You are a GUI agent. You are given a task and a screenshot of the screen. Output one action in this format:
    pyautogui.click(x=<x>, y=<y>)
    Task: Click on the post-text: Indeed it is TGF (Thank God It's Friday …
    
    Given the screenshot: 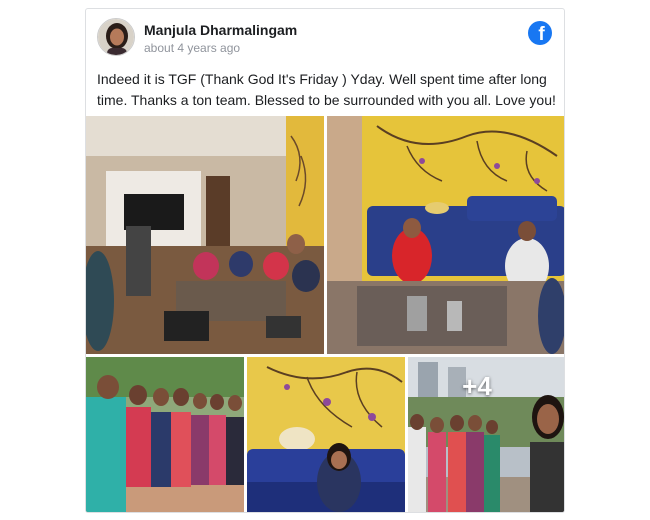 What is the action you would take?
    pyautogui.click(x=326, y=89)
    